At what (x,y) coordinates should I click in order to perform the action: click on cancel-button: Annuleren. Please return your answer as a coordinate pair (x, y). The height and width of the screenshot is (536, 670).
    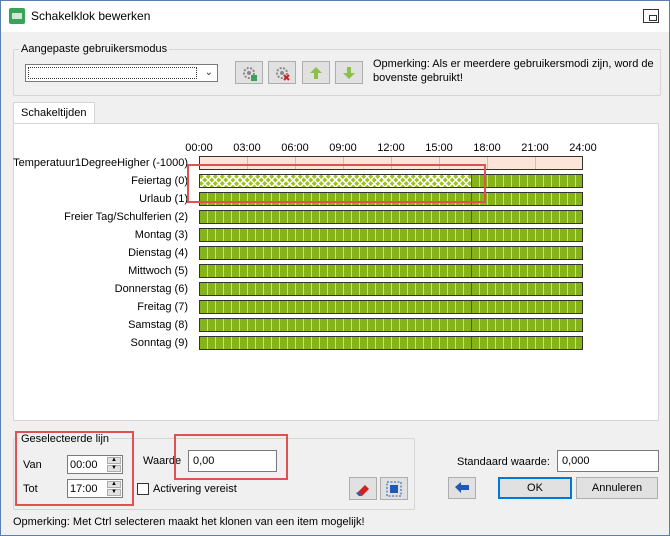
    Looking at the image, I should click on (617, 488).